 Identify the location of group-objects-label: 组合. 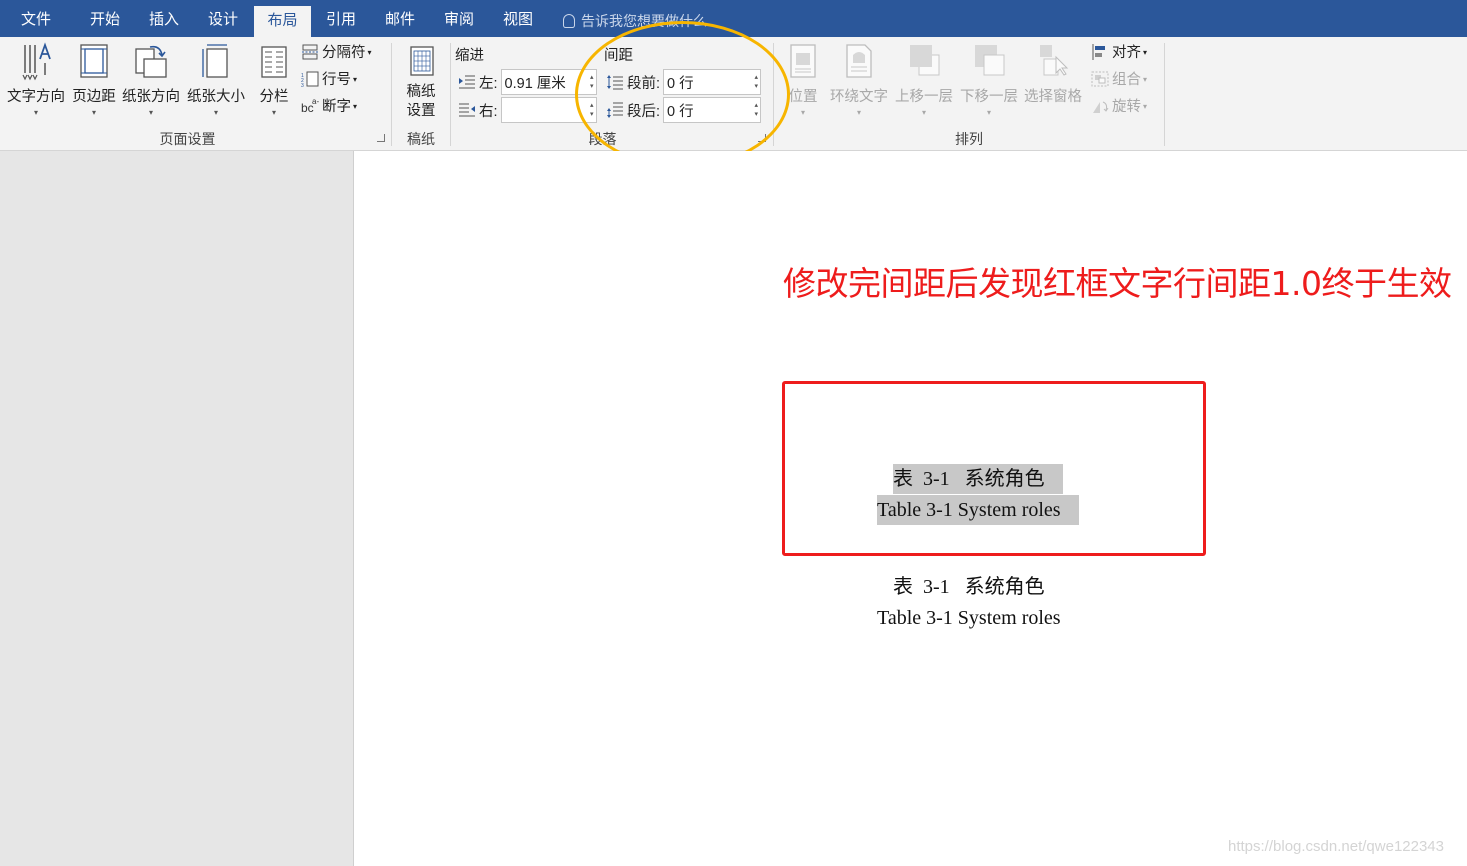
(1126, 80).